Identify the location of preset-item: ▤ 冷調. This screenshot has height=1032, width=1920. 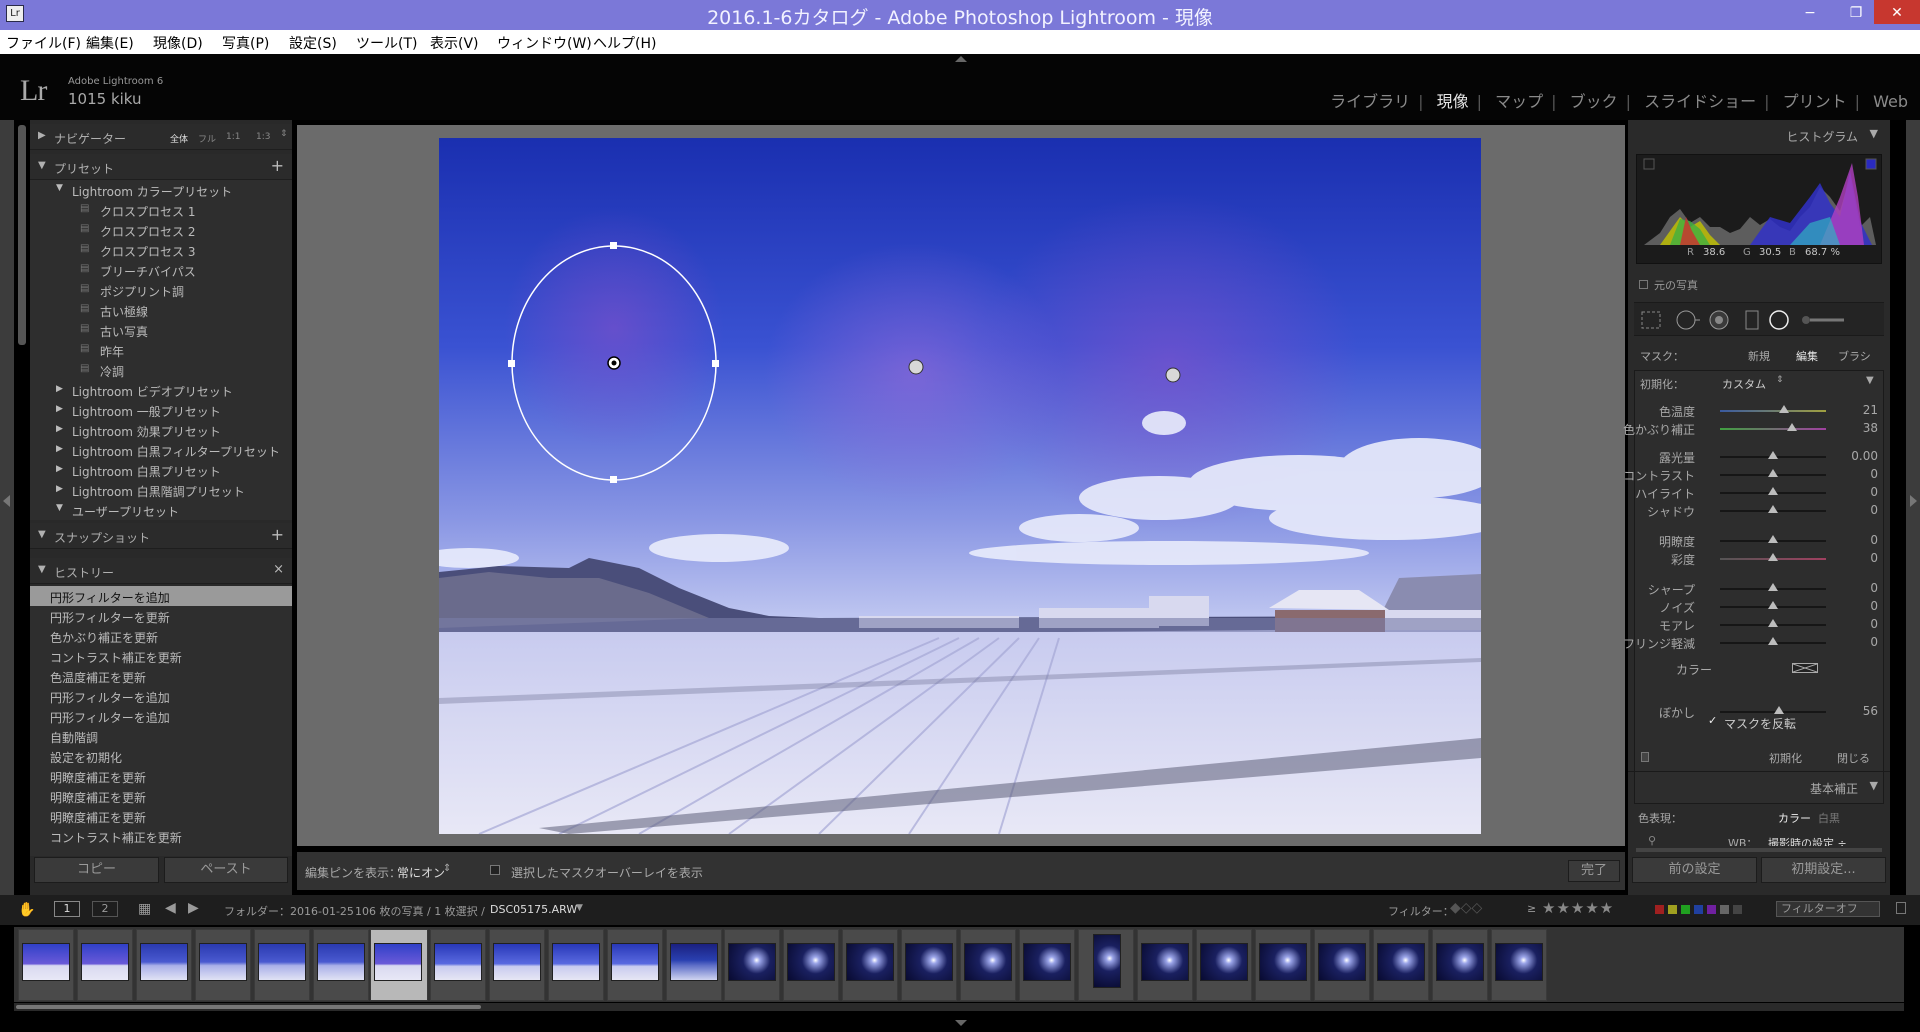
(161, 370).